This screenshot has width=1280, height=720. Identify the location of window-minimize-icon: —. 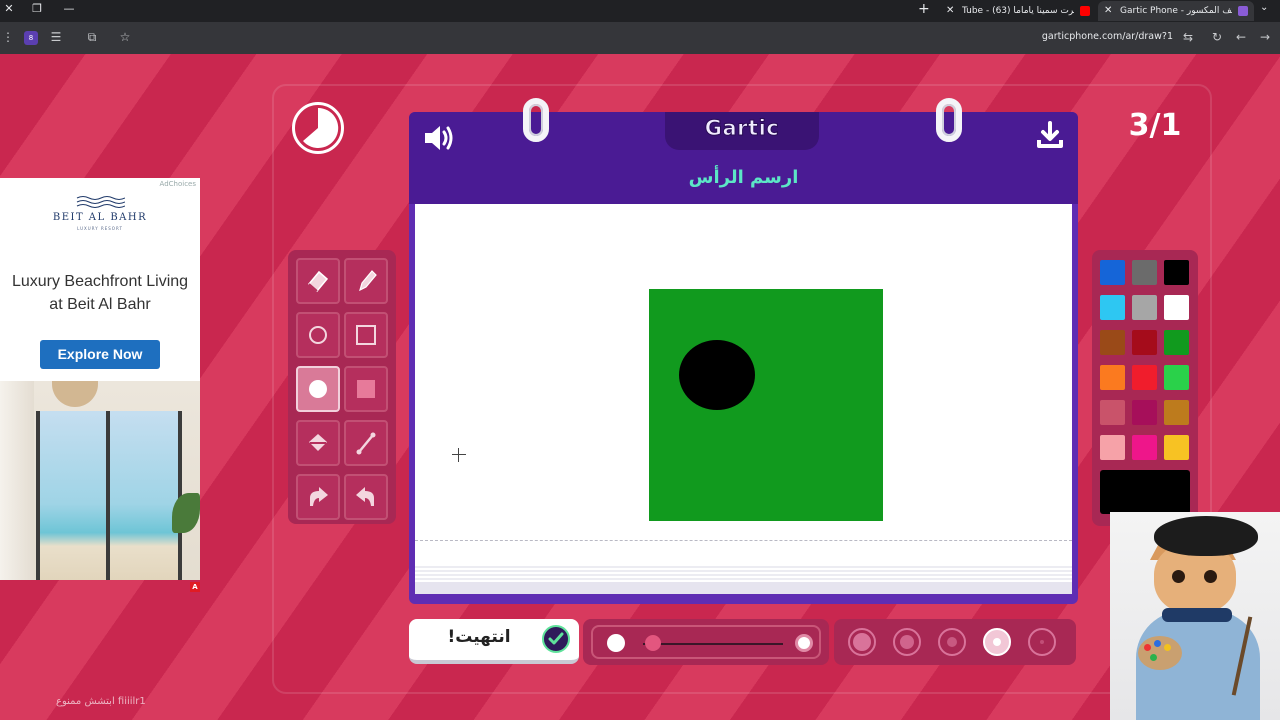
(69, 8).